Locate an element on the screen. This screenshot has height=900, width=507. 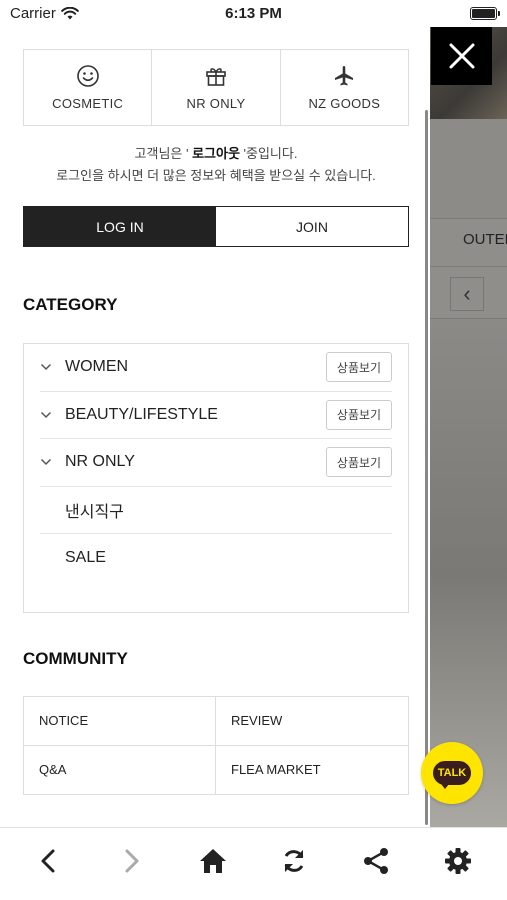
category-item-women: WOMEN 상품보기 is located at coordinates (216, 368).